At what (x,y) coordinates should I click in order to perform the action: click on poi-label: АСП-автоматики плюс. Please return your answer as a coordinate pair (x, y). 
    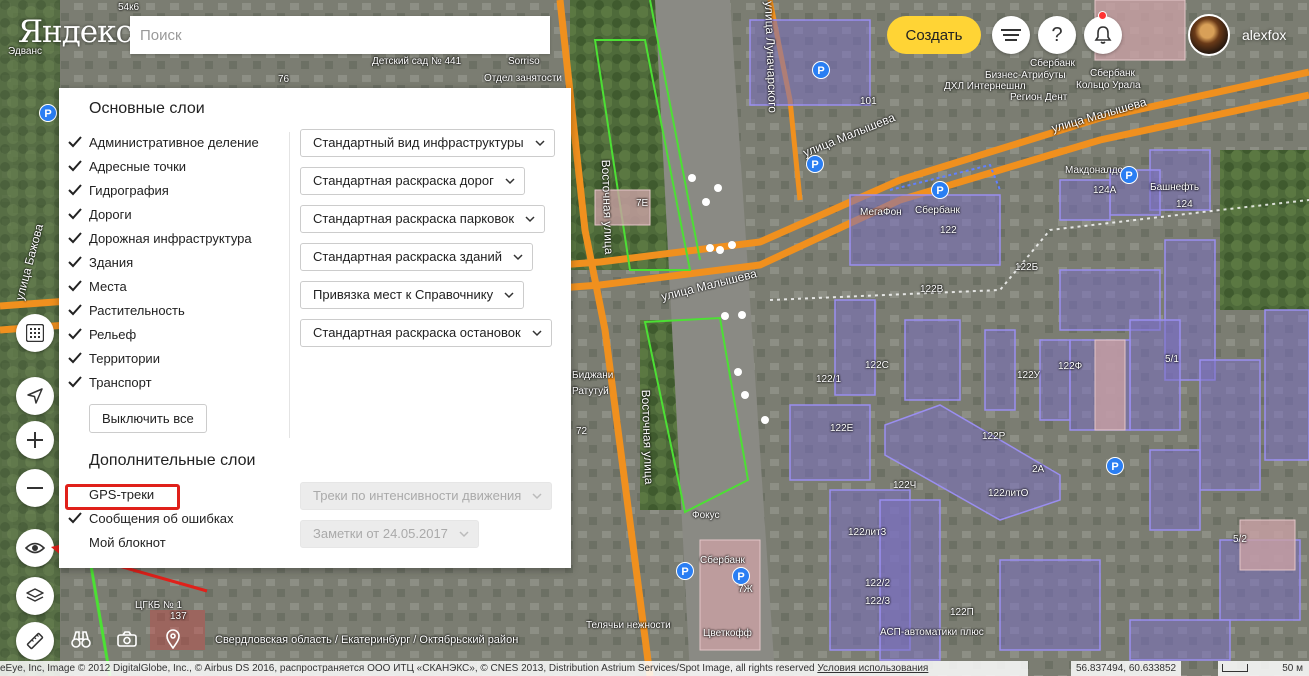
    Looking at the image, I should click on (932, 632).